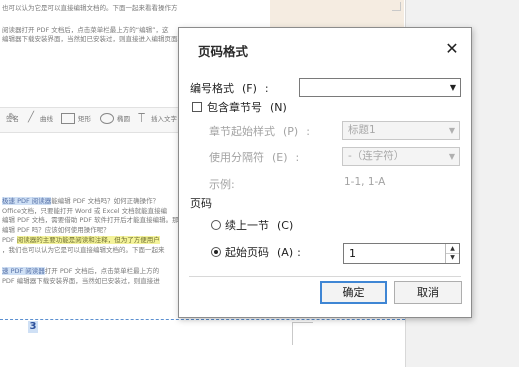  I want to click on drawing-tool-label: 曲线, so click(46, 118).